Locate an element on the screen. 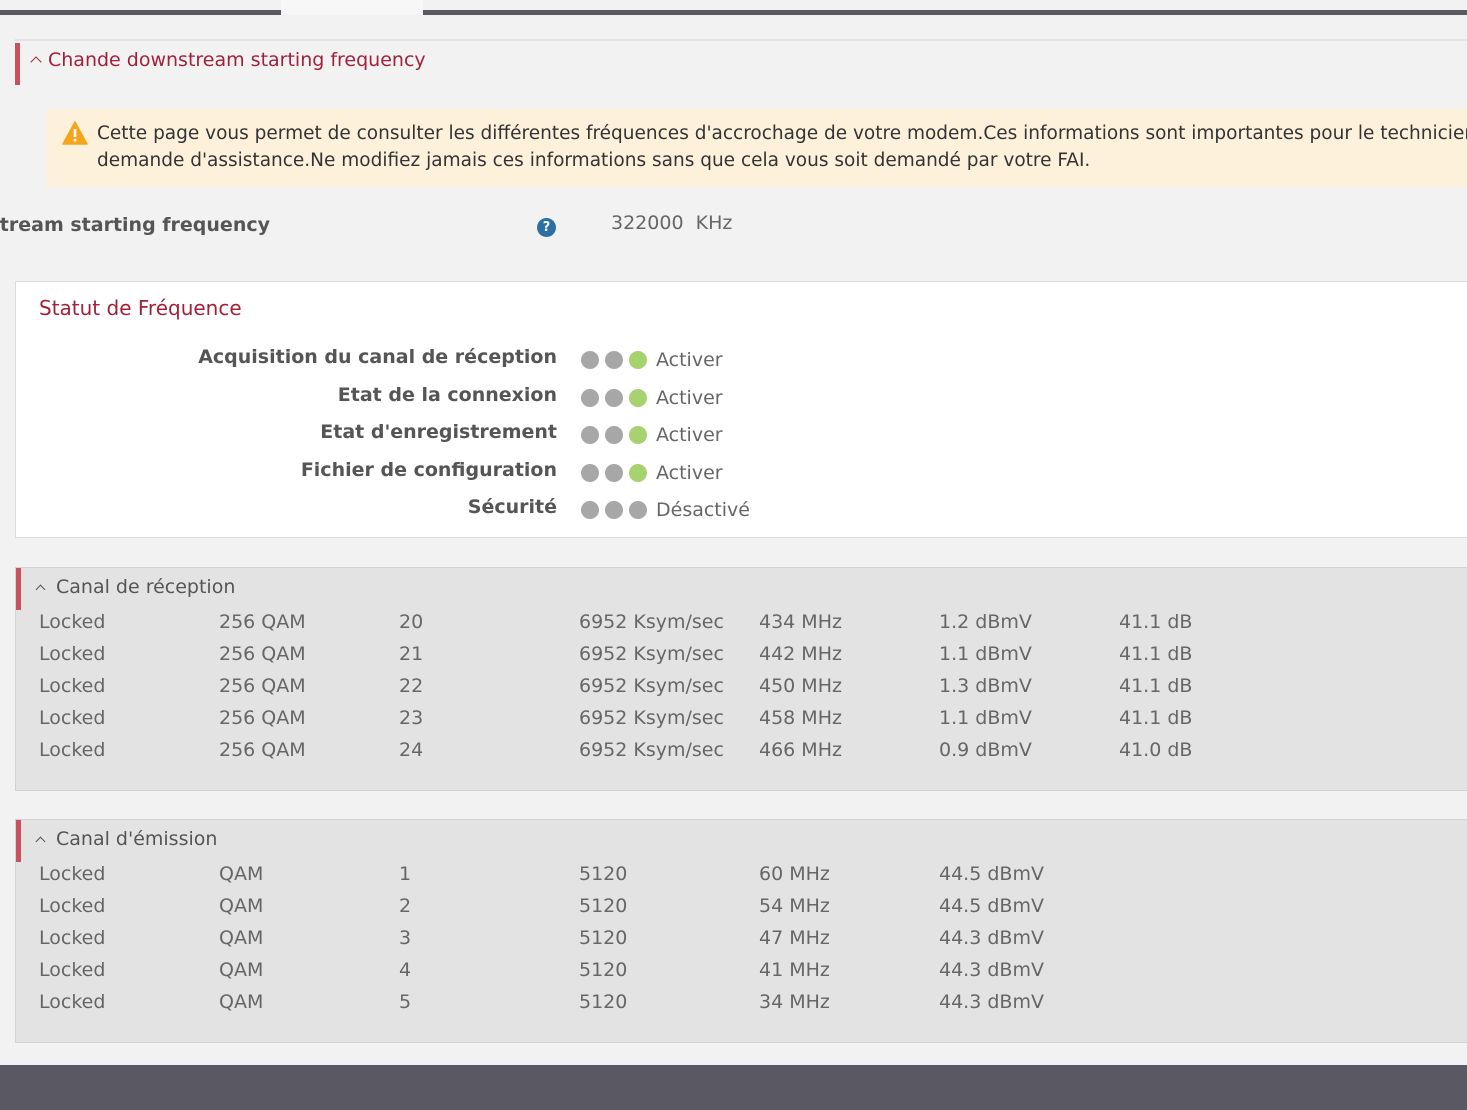 The image size is (1467, 1110). table-cell: 22 is located at coordinates (411, 686).